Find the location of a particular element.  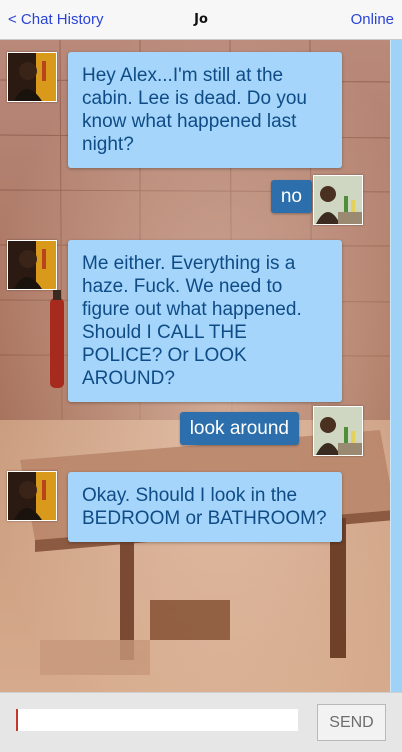

online-status: Online is located at coordinates (372, 19).